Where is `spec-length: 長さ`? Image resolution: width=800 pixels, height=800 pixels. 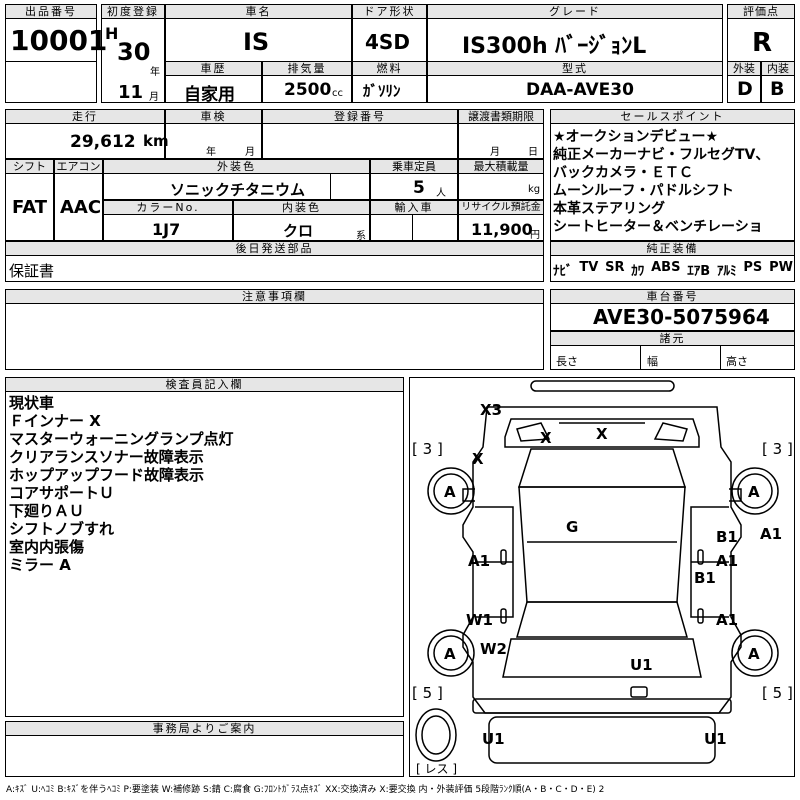 spec-length: 長さ is located at coordinates (567, 361).